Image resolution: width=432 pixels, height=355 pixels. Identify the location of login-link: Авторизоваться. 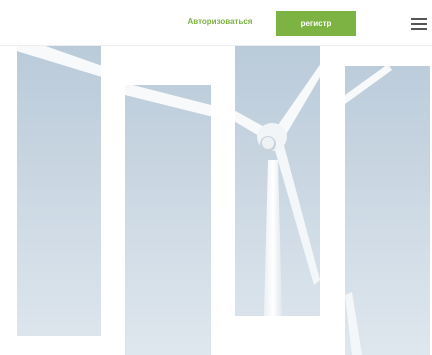
(220, 21).